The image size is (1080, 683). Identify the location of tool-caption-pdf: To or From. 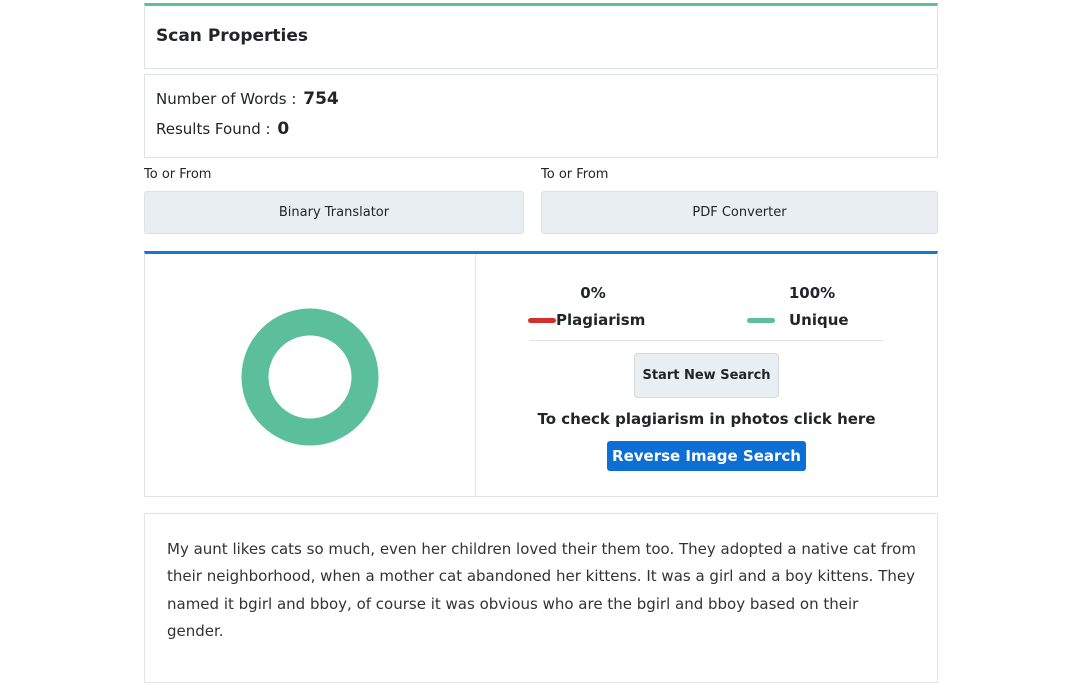
(575, 174).